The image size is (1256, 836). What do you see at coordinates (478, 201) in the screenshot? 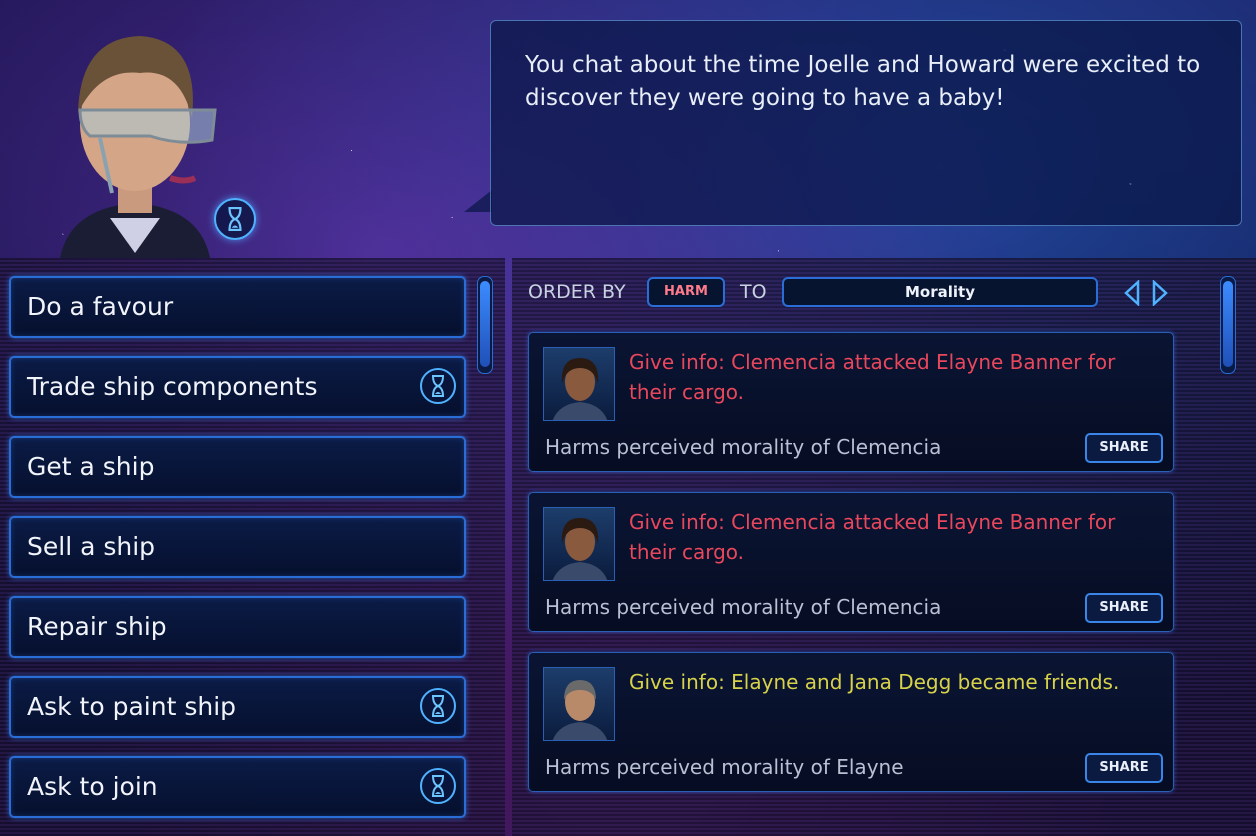
I see `speech-tail` at bounding box center [478, 201].